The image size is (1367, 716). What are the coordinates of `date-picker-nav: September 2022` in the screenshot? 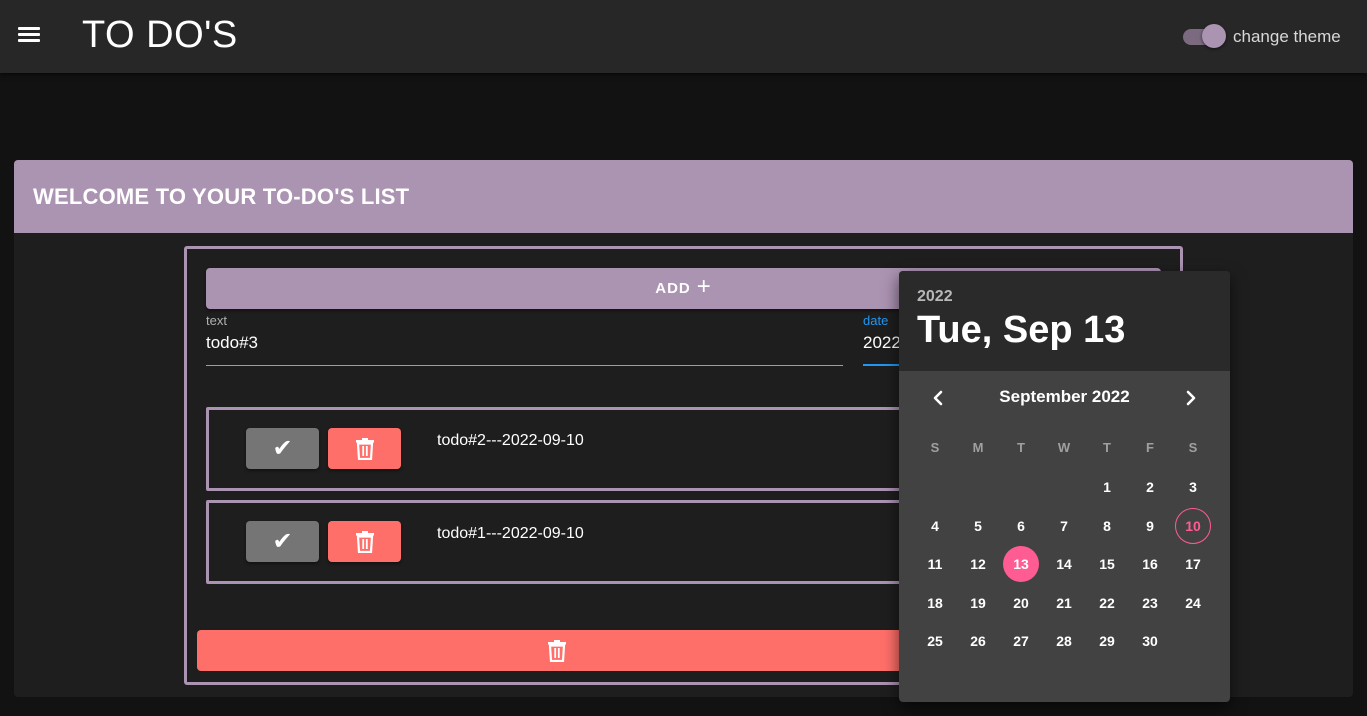 It's located at (1064, 398).